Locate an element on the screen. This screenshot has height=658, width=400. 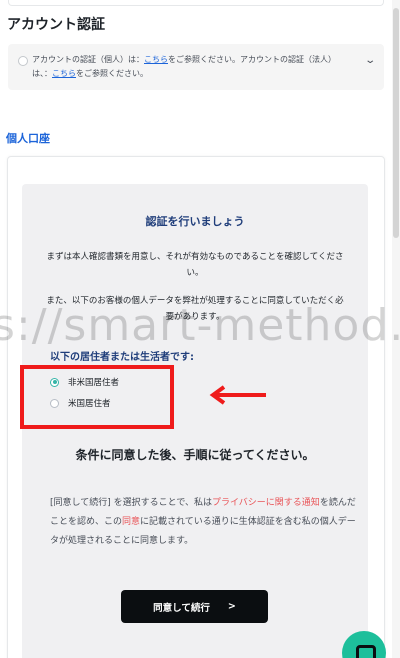
chevron-right-icon: > is located at coordinates (231, 606).